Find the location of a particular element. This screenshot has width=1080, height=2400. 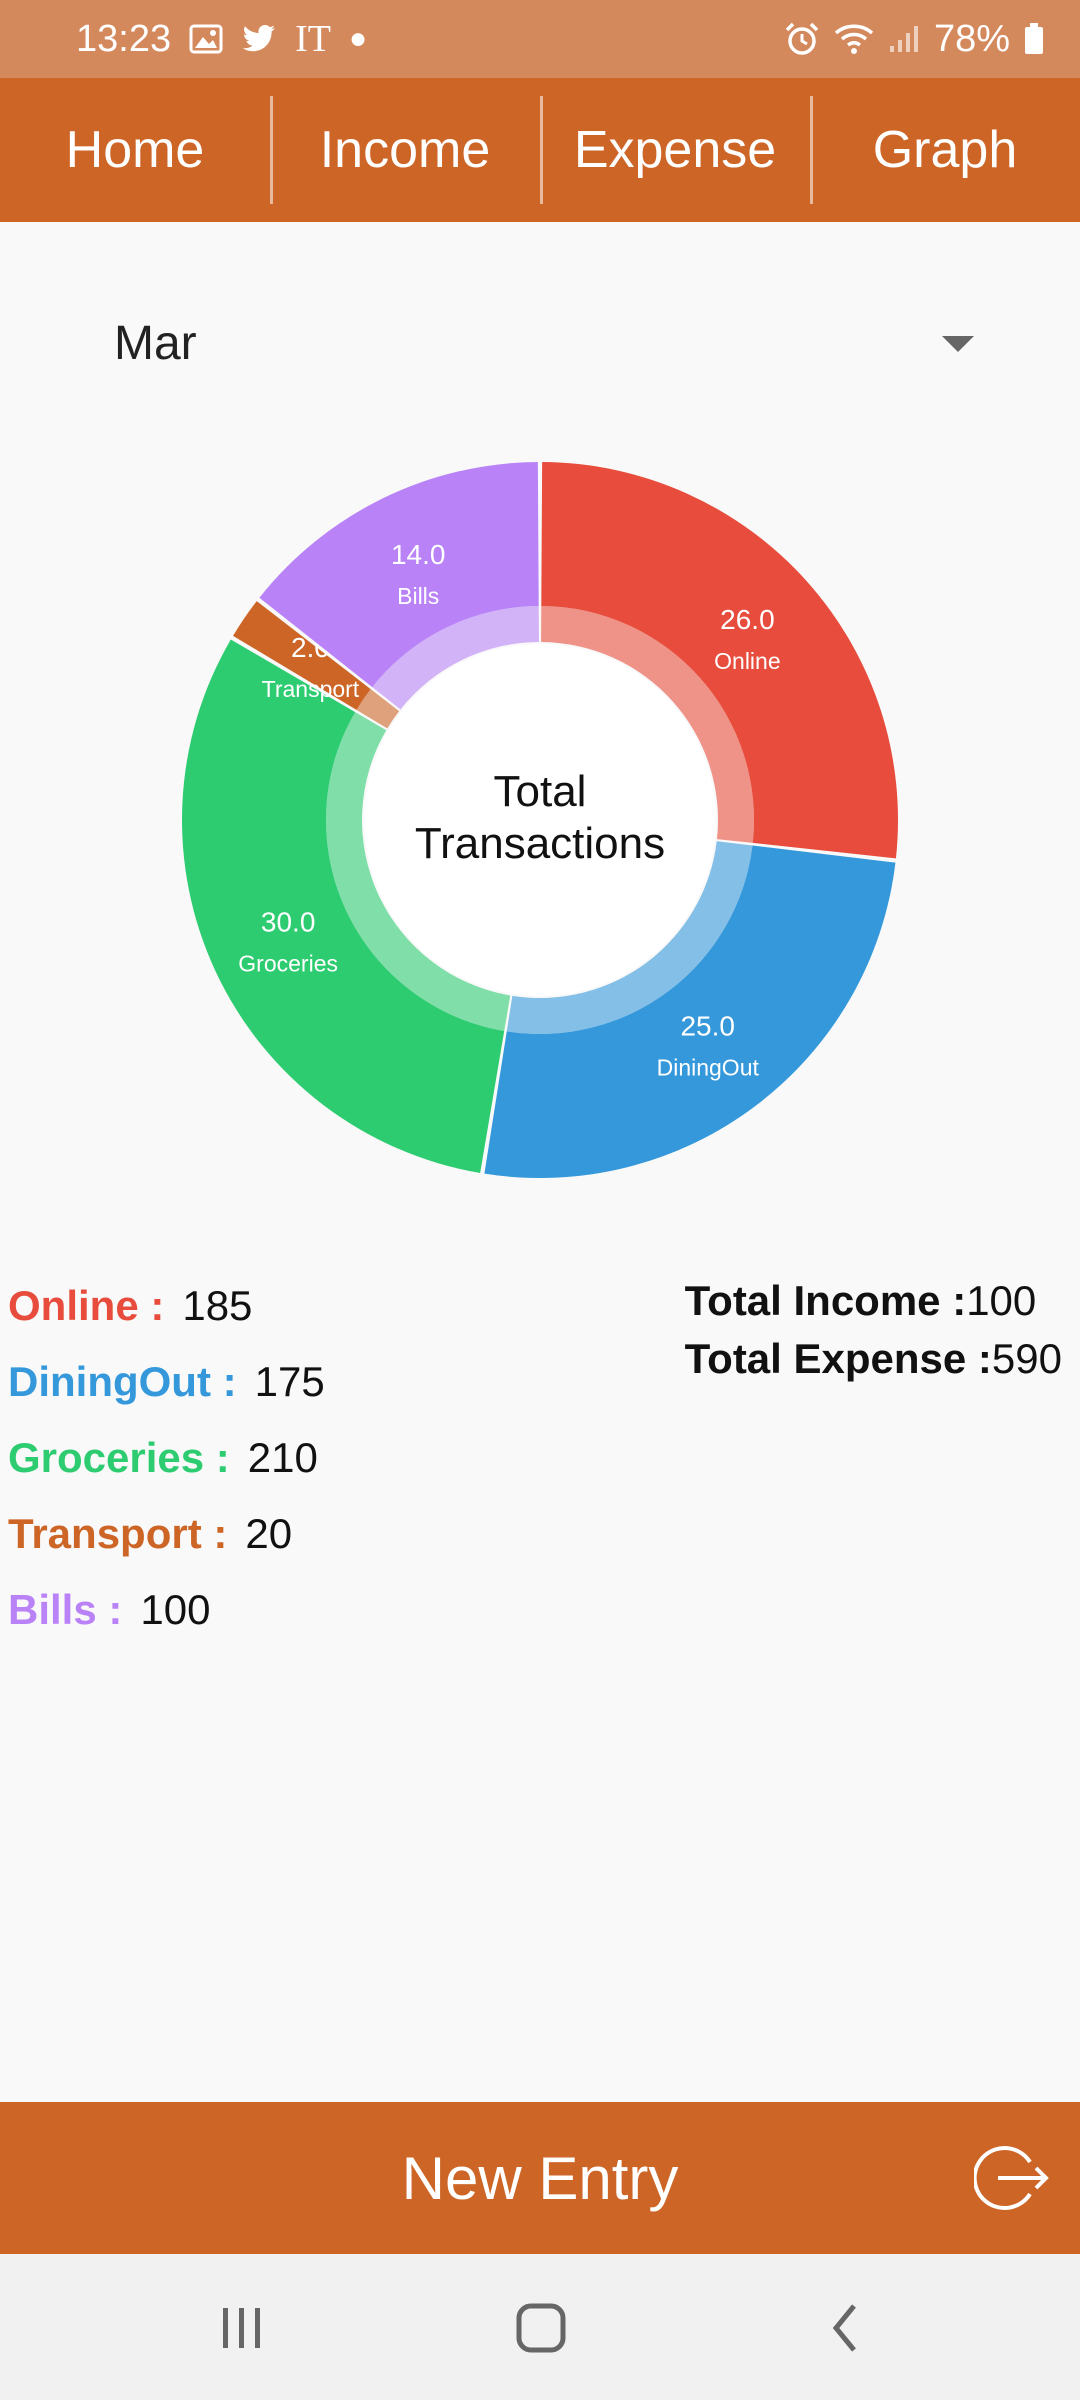

legend-label: DiningOut : is located at coordinates (122, 1381).